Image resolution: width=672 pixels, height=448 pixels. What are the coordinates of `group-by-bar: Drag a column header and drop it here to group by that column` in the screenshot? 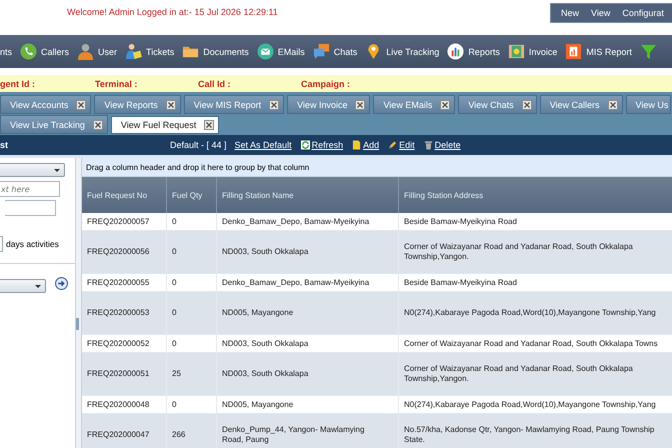 It's located at (377, 167).